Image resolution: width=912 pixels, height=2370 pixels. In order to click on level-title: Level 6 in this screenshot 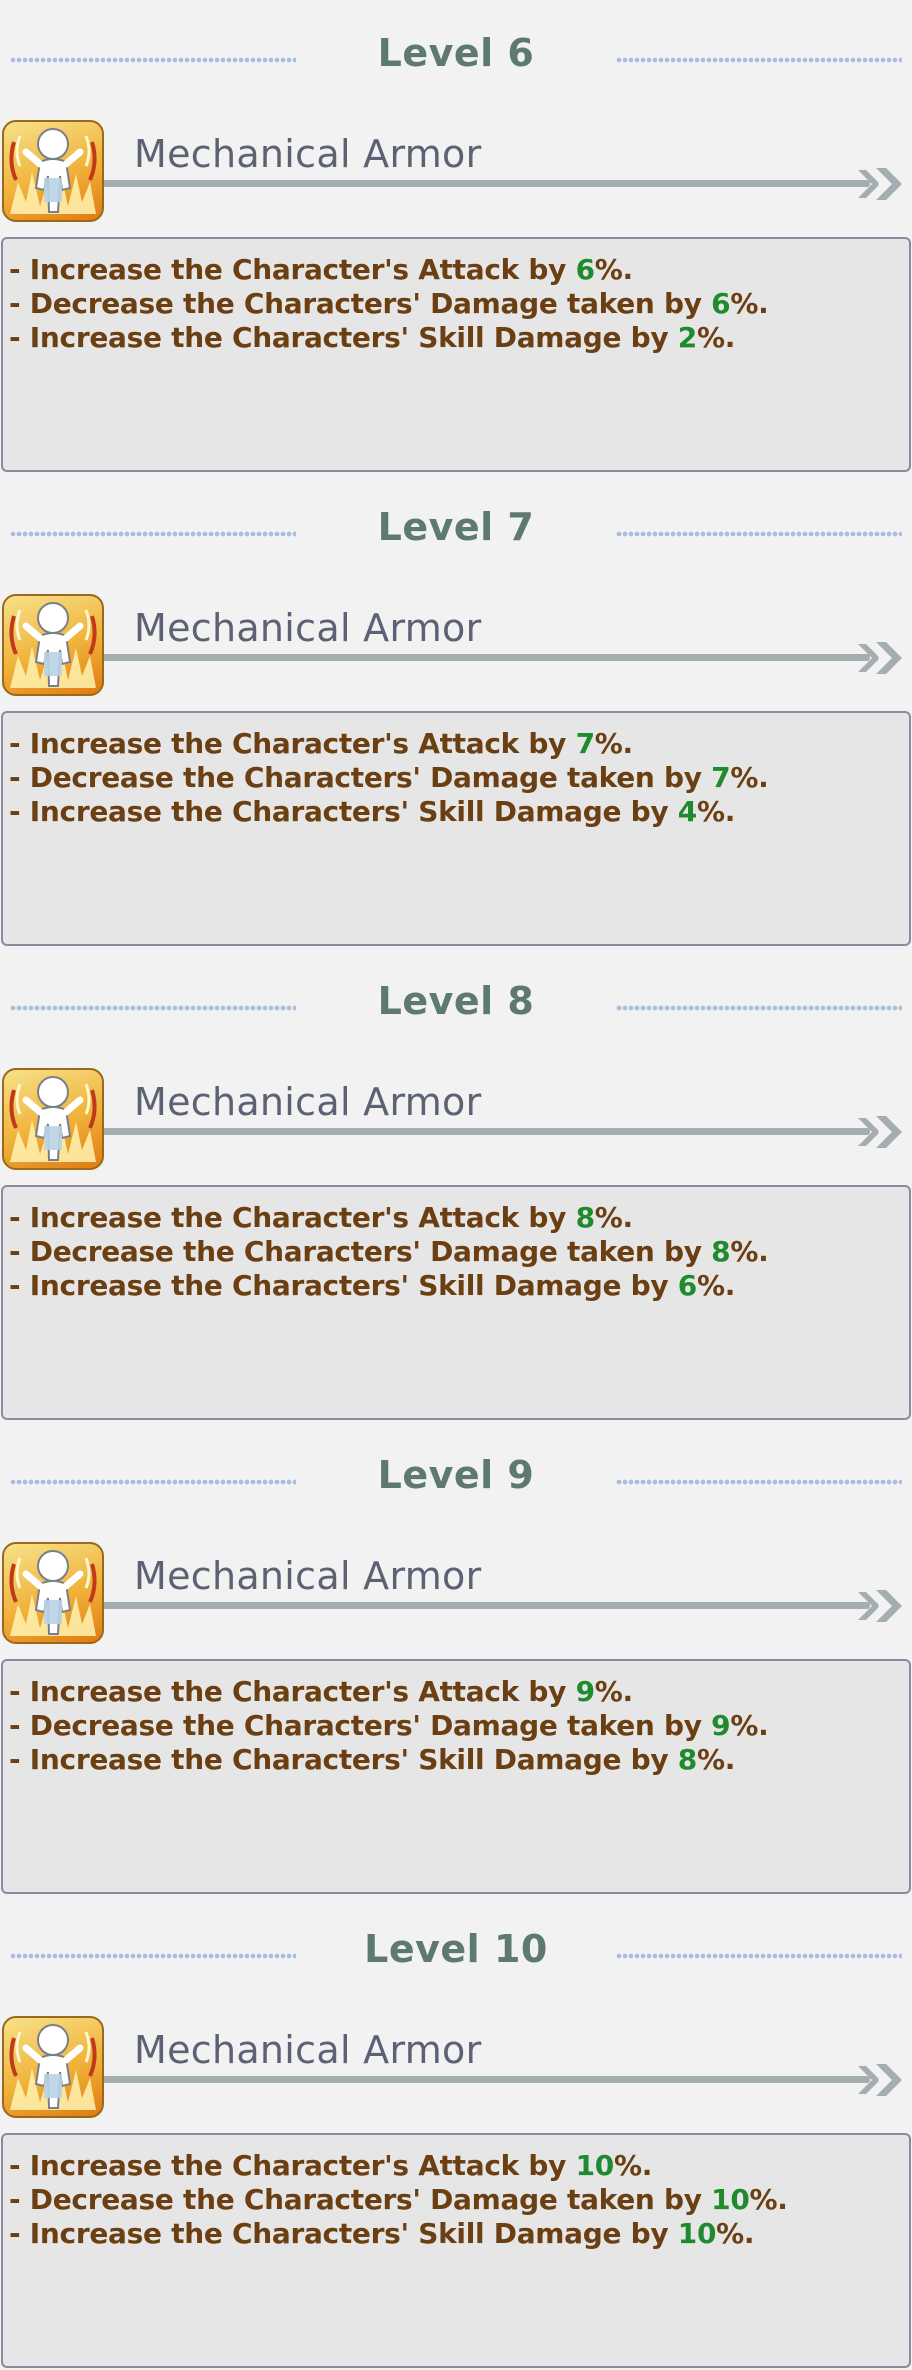, I will do `click(456, 53)`.